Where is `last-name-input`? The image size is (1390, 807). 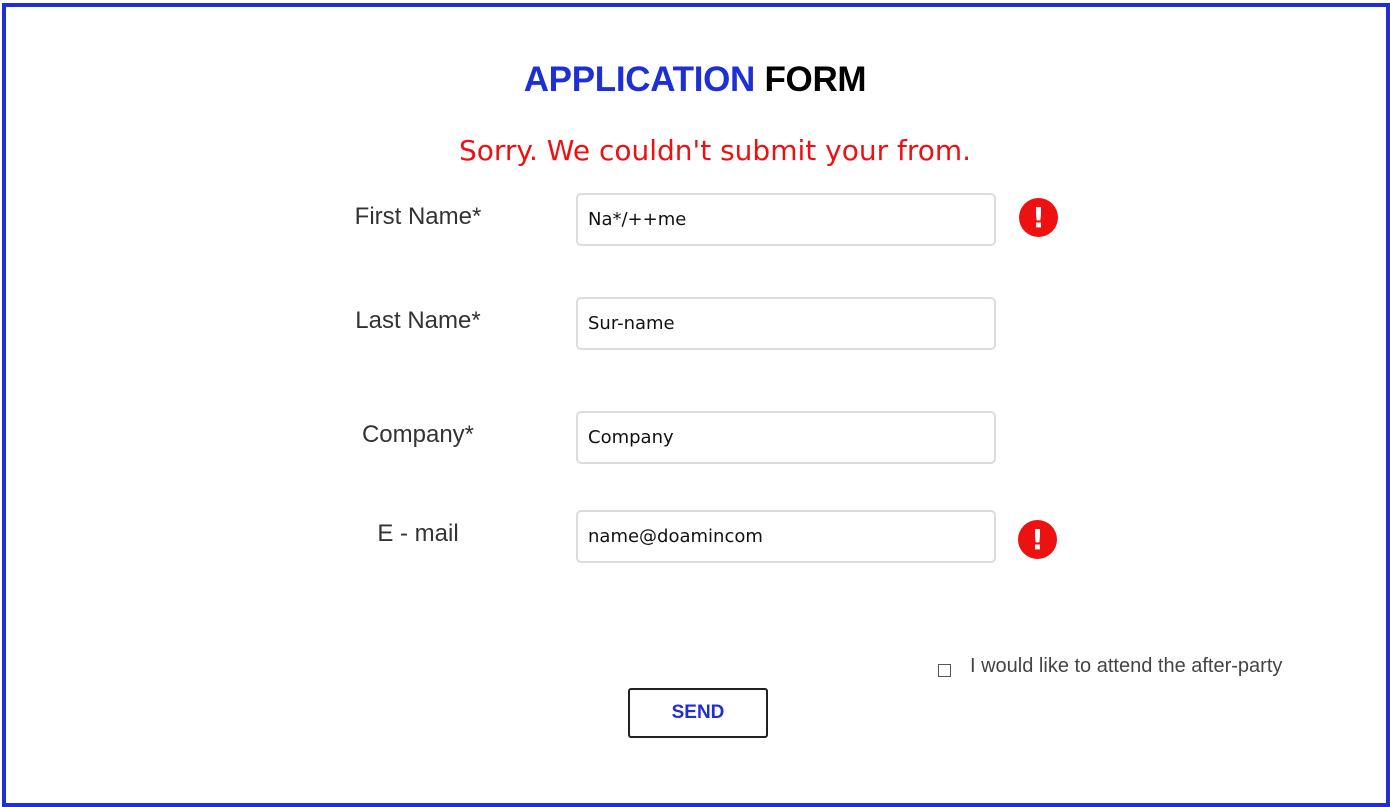 last-name-input is located at coordinates (786, 323).